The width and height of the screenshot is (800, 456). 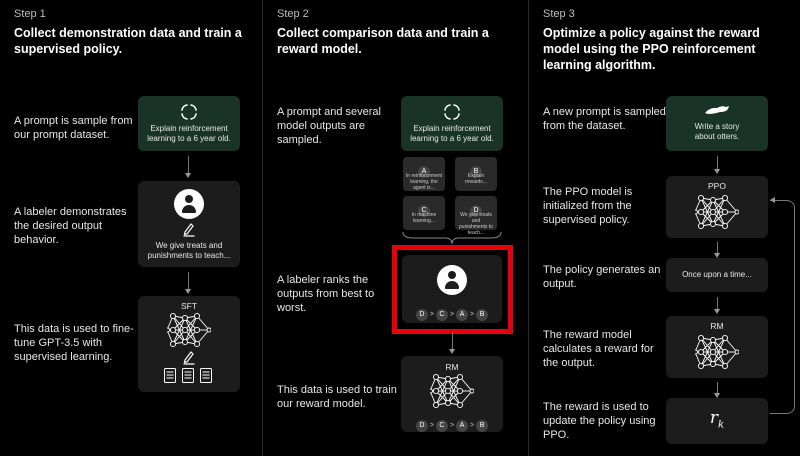 I want to click on step-3-description-3: The policy generates an output., so click(x=602, y=277).